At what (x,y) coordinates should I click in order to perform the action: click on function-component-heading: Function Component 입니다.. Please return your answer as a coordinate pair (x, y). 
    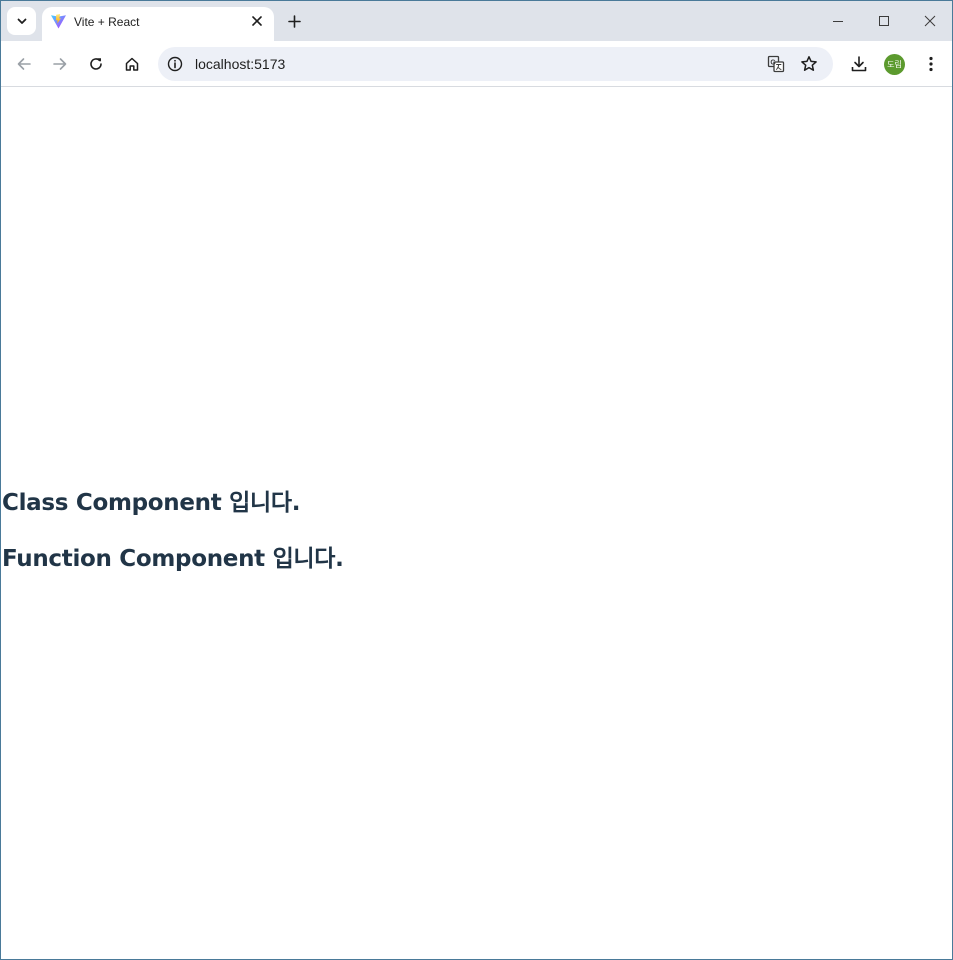
    Looking at the image, I should click on (173, 559).